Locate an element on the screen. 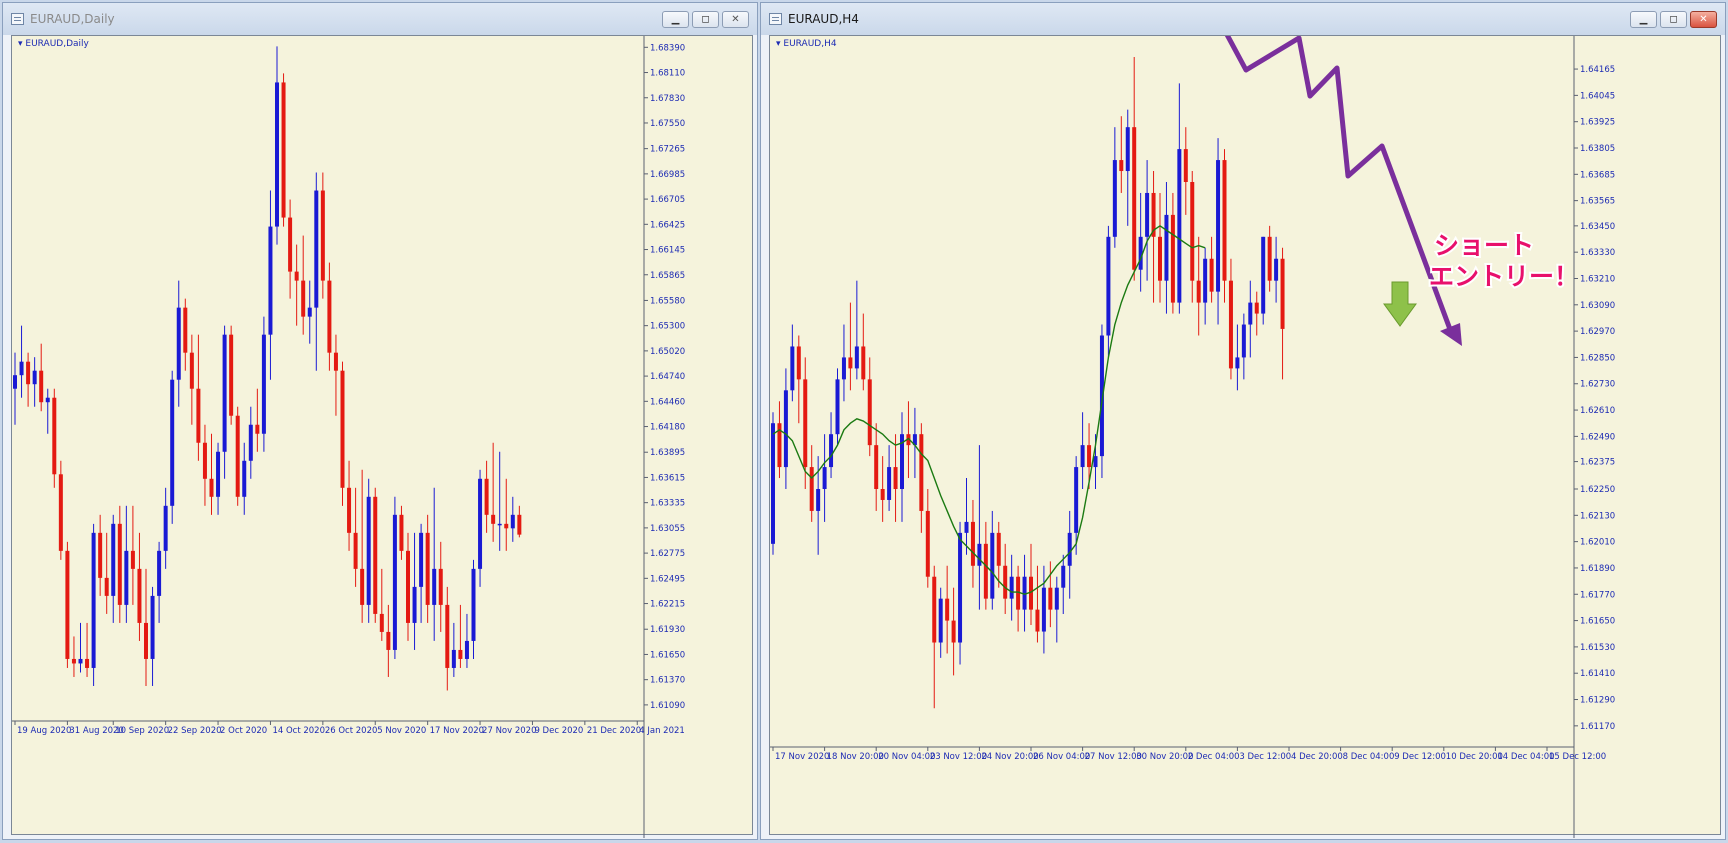 The height and width of the screenshot is (843, 1728). price-tick-label: 1.63090 is located at coordinates (1597, 306).